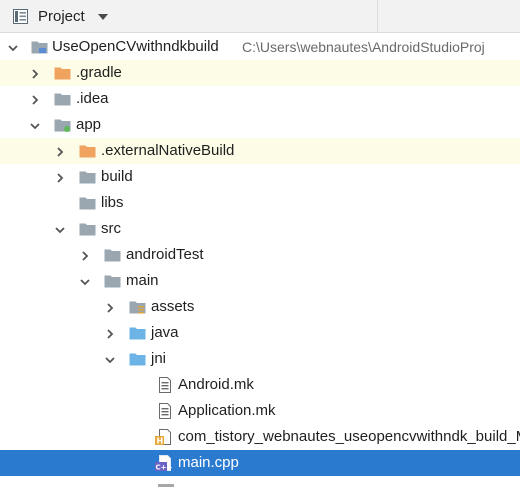 The image size is (520, 487). What do you see at coordinates (159, 358) in the screenshot?
I see `tree-item-label: jni` at bounding box center [159, 358].